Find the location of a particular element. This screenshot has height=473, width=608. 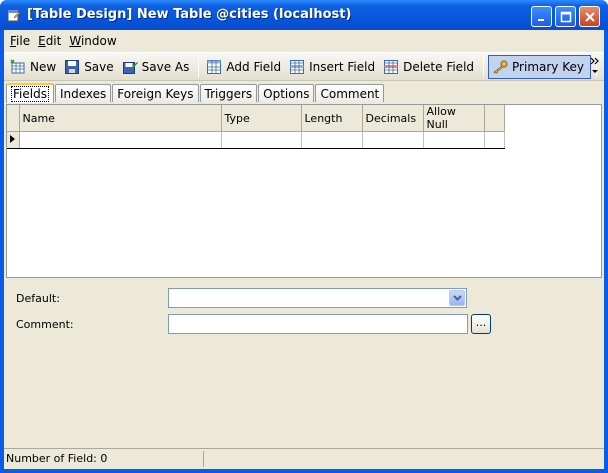

cell-extra is located at coordinates (494, 140).